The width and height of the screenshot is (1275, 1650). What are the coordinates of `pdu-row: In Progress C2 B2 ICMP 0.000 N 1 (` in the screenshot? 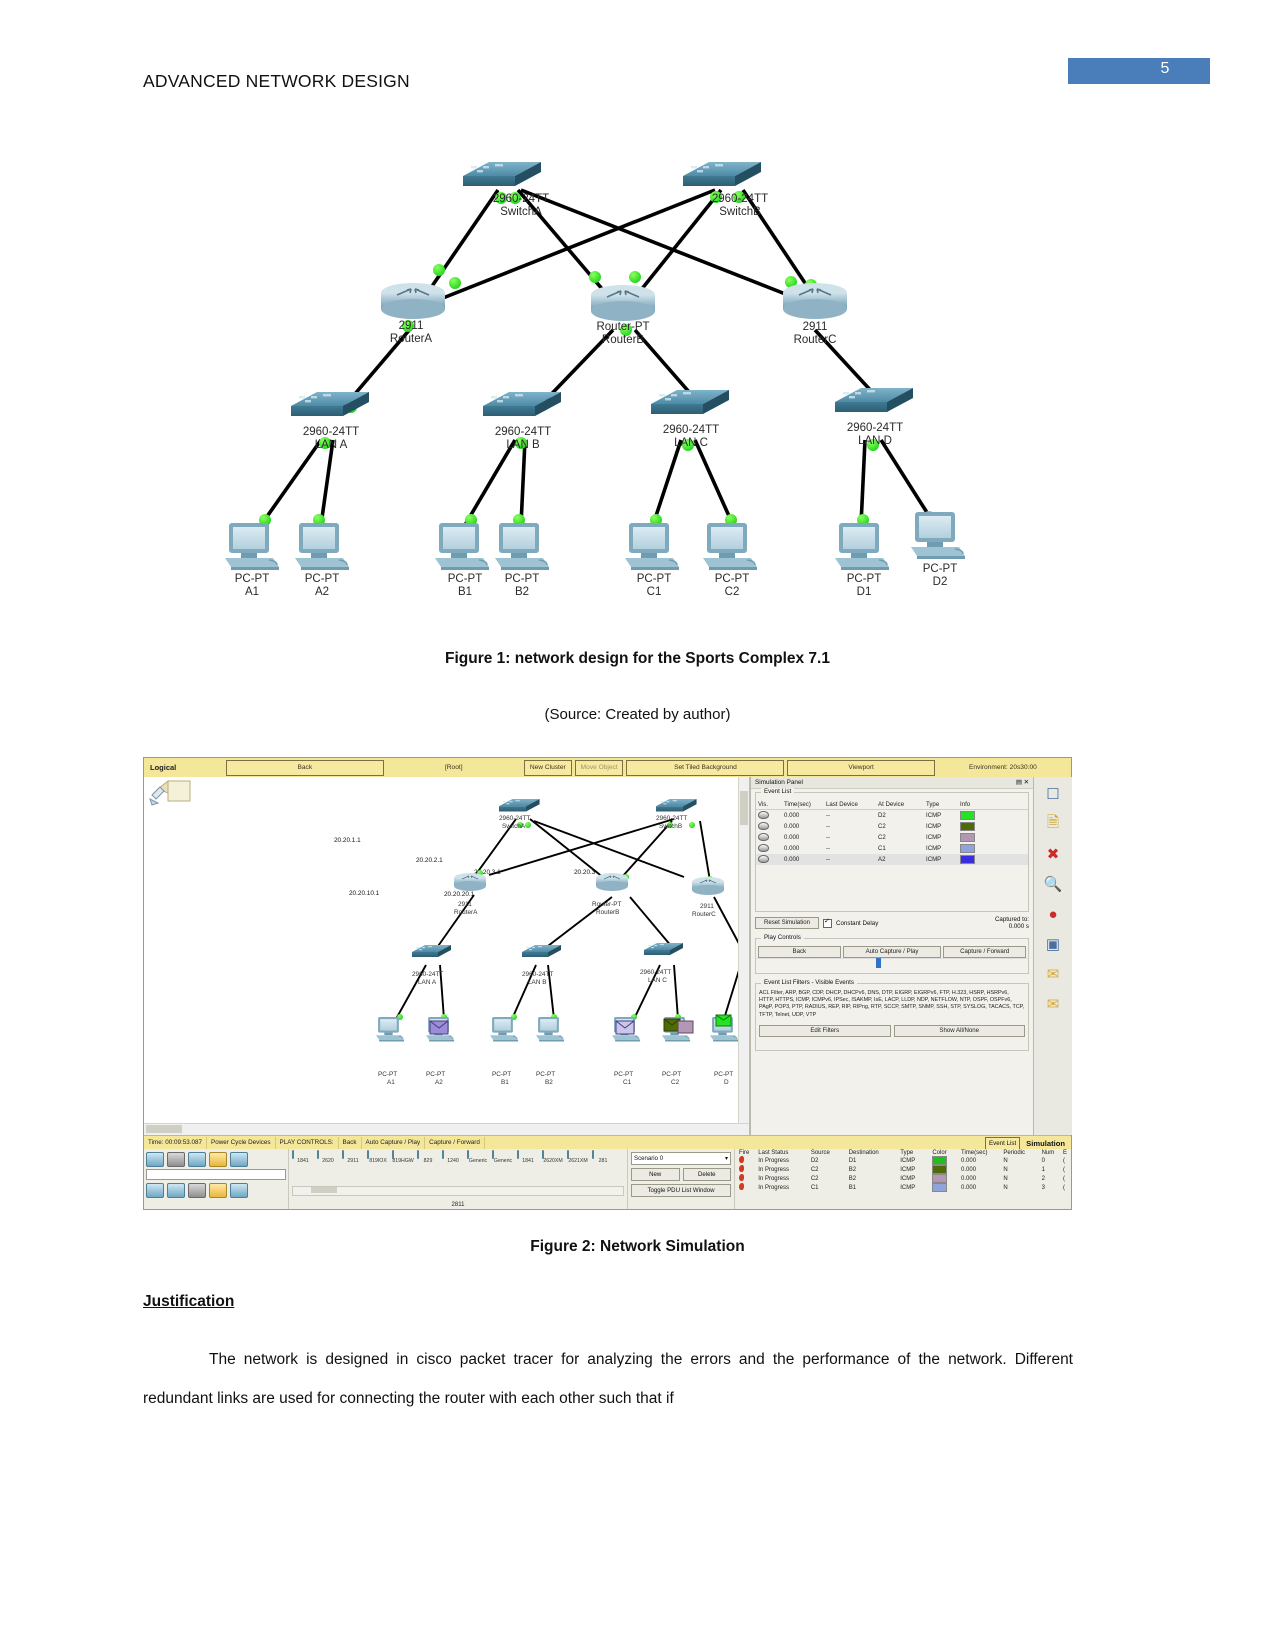 It's located at (903, 1169).